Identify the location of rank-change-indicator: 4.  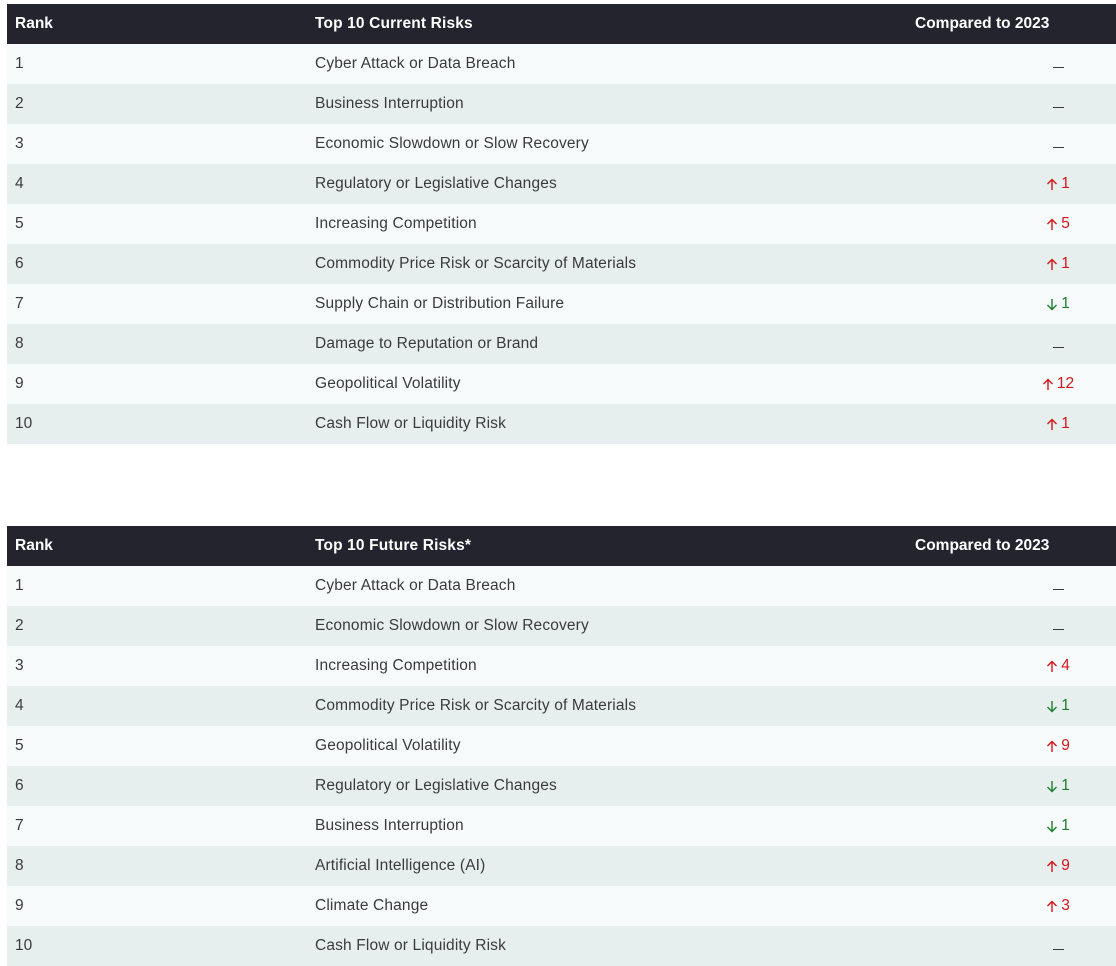
(1058, 666).